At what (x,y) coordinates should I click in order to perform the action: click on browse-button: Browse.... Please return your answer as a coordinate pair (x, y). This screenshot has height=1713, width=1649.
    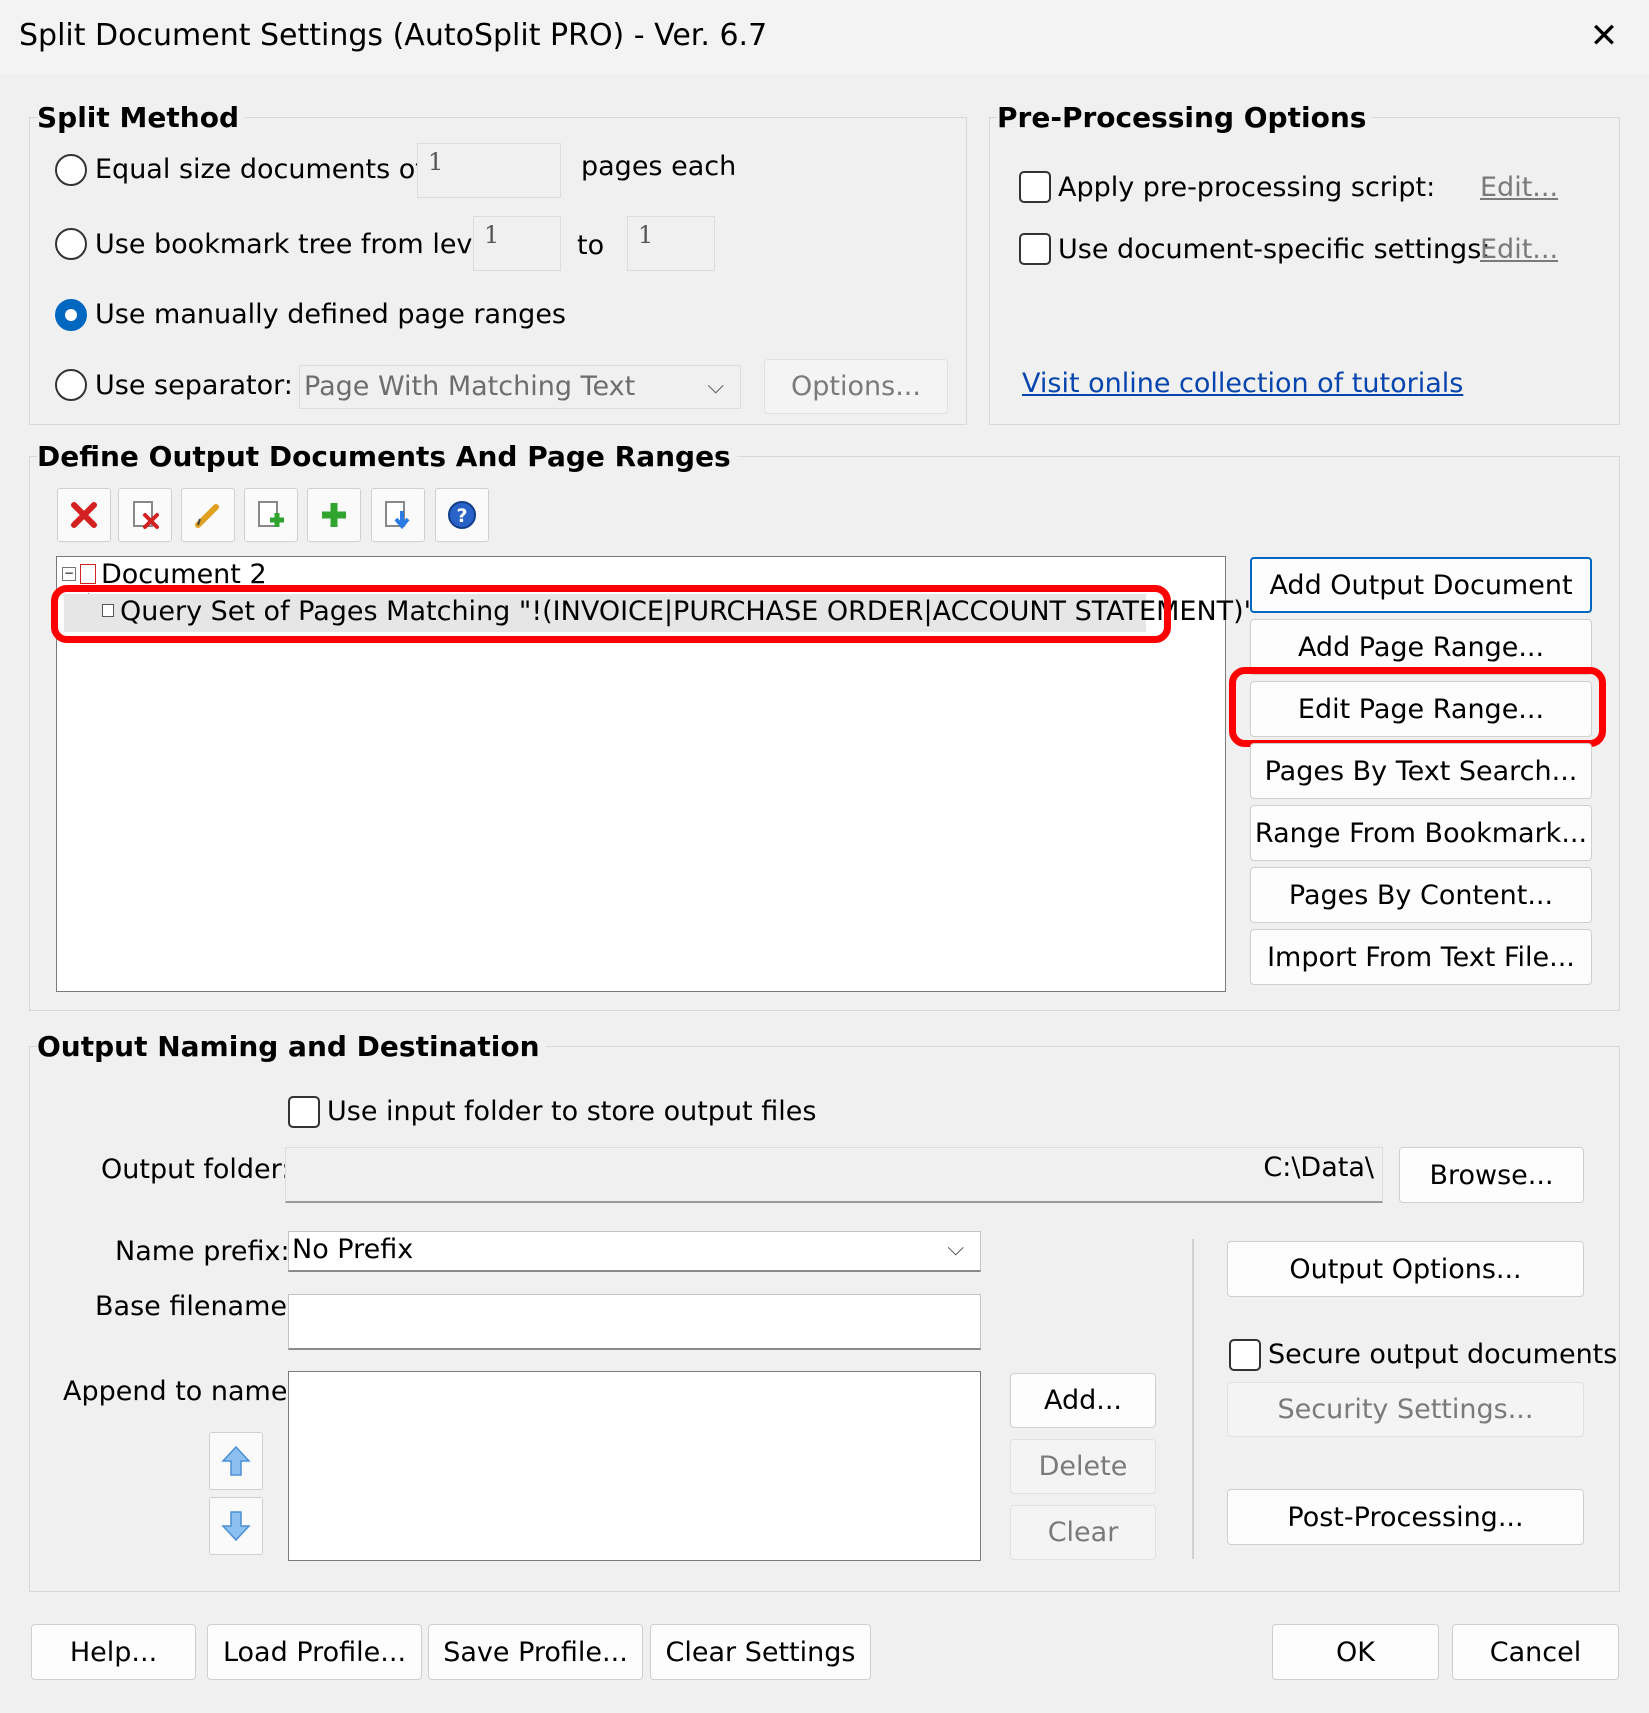
    Looking at the image, I should click on (1491, 1175).